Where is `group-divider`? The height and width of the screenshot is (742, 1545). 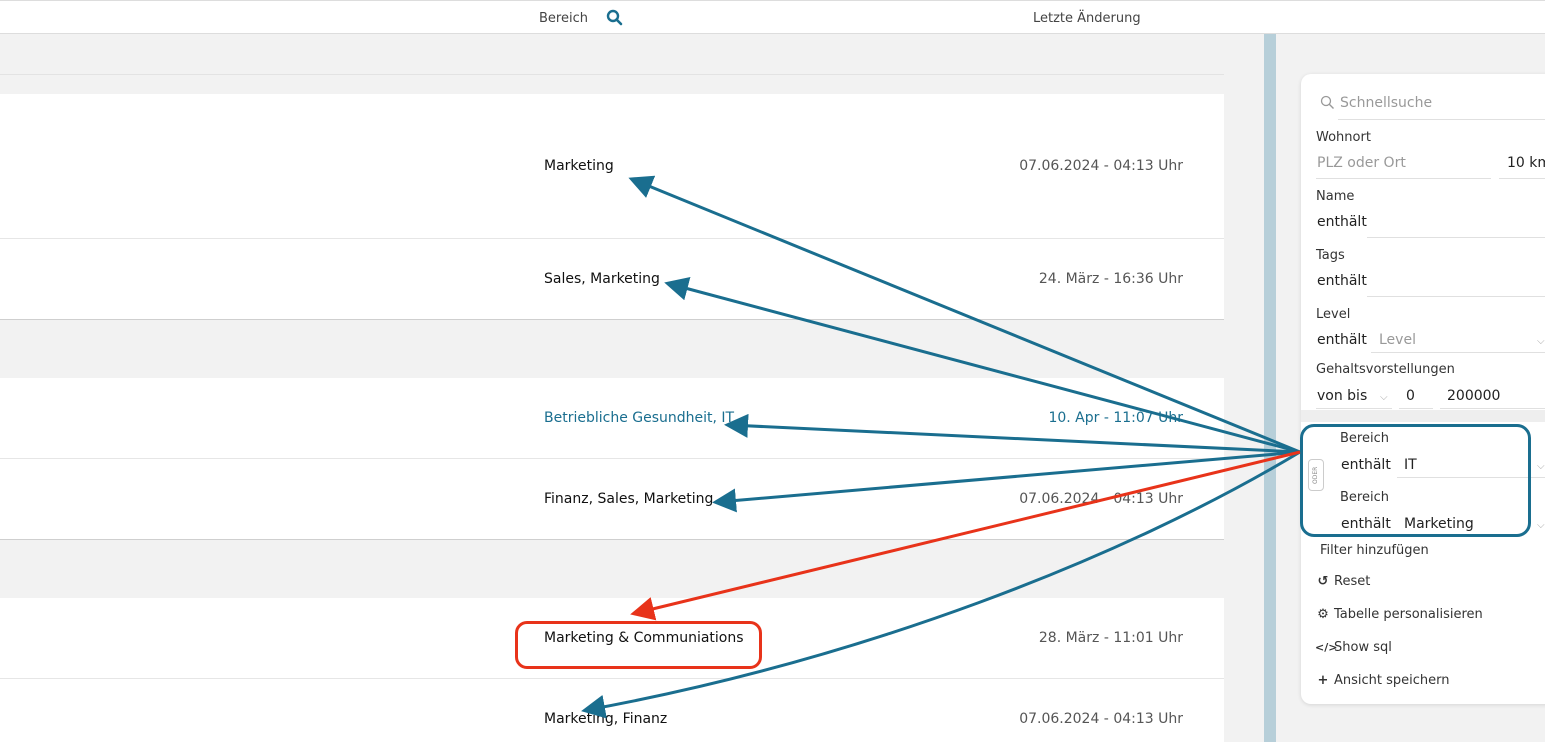
group-divider is located at coordinates (612, 74).